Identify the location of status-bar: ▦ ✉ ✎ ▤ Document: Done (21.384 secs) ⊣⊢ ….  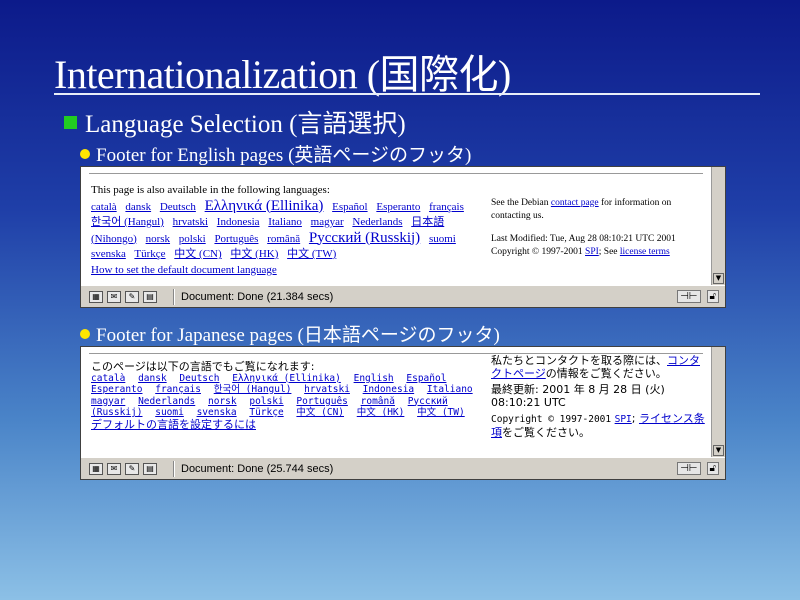
(403, 296).